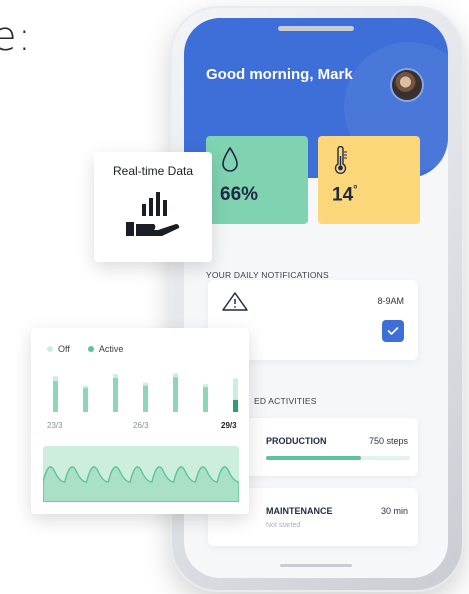 The height and width of the screenshot is (594, 469). Describe the element at coordinates (394, 511) in the screenshot. I see `activity-meta: 30 min` at that location.